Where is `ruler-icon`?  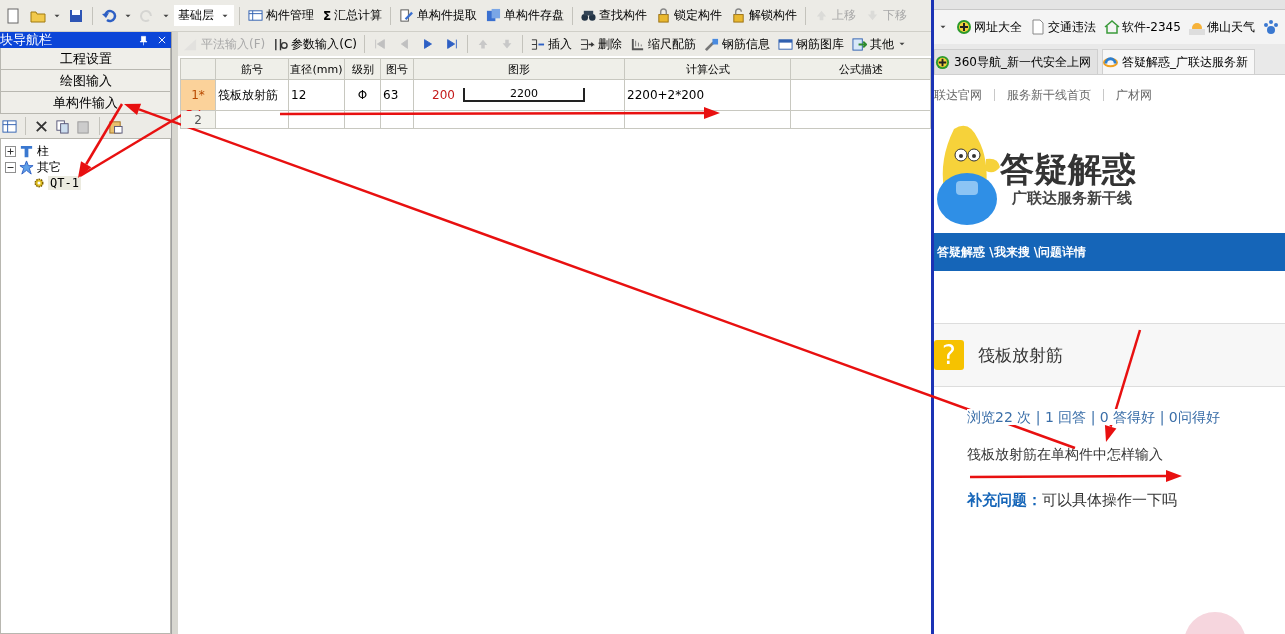
ruler-icon is located at coordinates (637, 44).